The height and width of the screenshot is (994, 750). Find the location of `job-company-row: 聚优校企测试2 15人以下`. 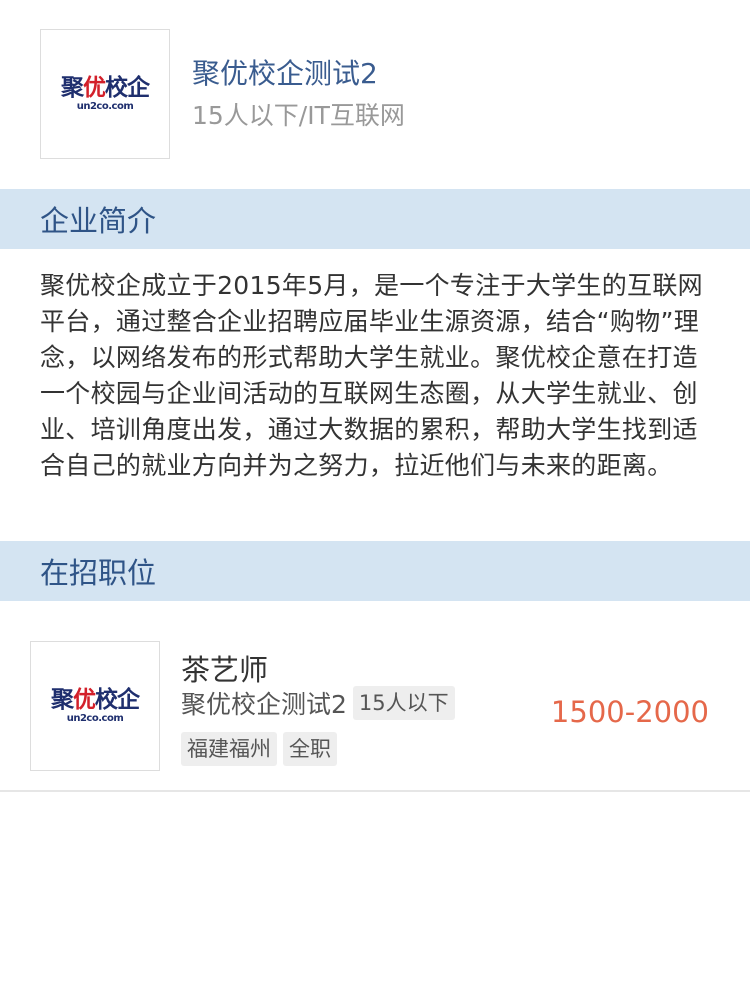

job-company-row: 聚优校企测试2 15人以下 is located at coordinates (318, 703).